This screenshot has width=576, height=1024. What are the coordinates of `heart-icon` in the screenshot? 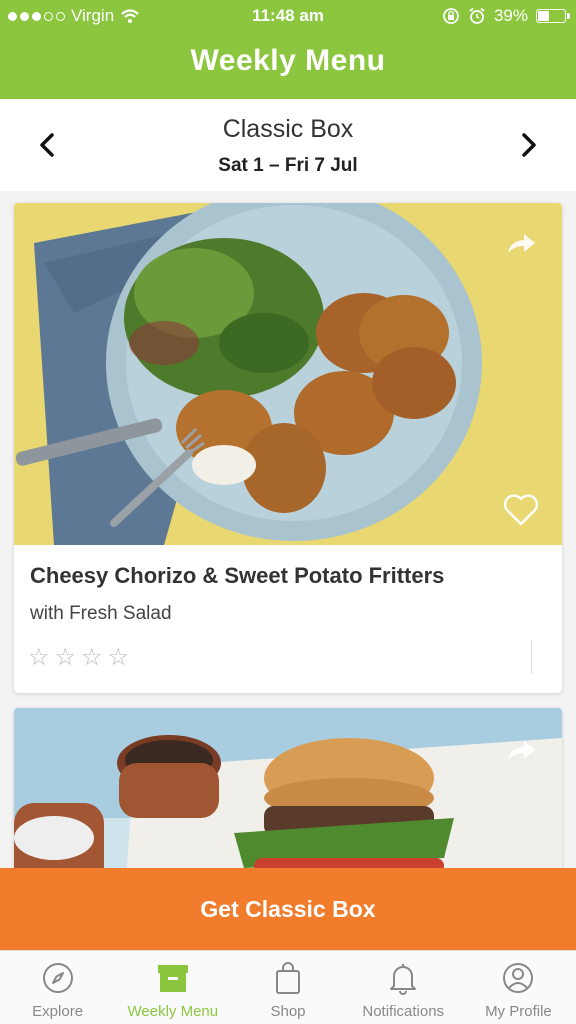 It's located at (521, 510).